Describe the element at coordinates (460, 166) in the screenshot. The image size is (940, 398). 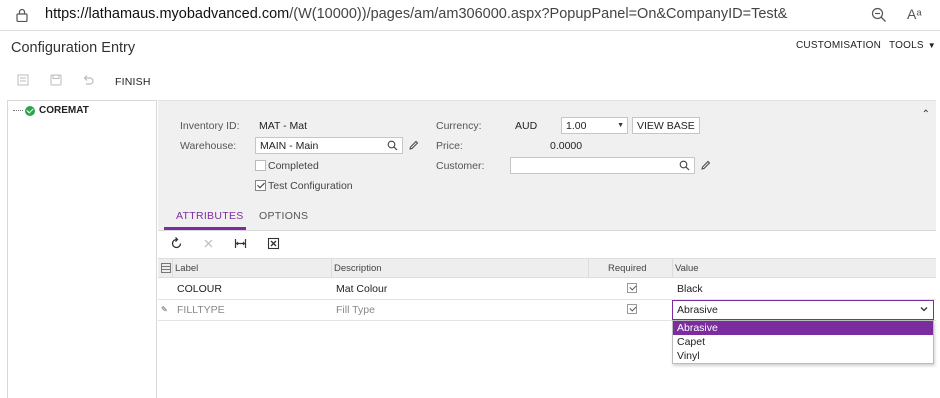
I see `customer-label: Customer:` at that location.